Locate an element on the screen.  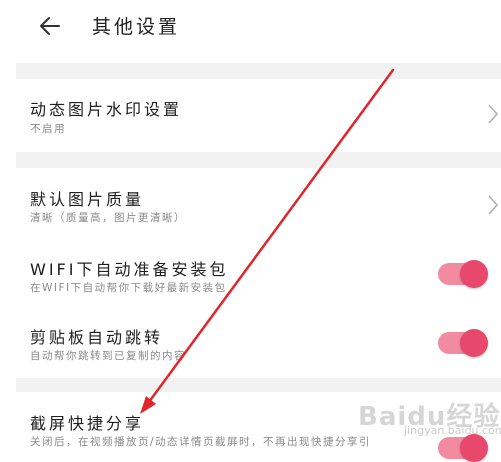
baidu-jingyan-watermark-url: jingyan.baidu.com is located at coordinates (452, 430).